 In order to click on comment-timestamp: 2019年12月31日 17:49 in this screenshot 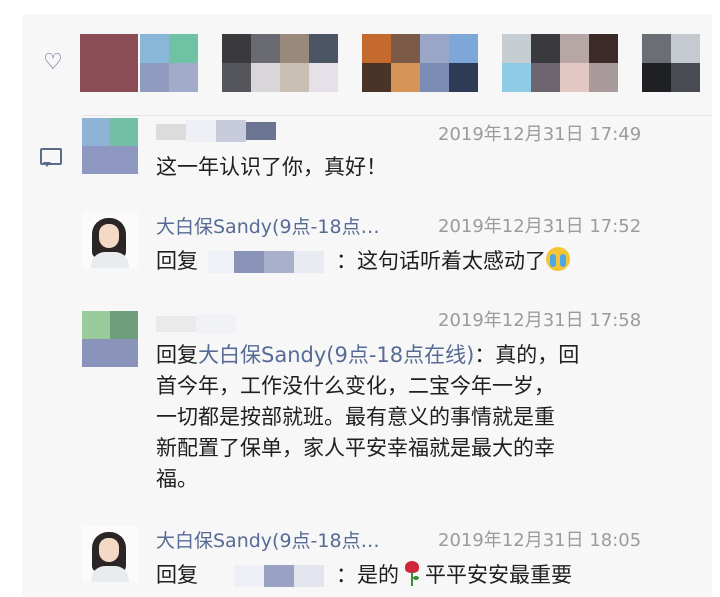, I will do `click(540, 134)`.